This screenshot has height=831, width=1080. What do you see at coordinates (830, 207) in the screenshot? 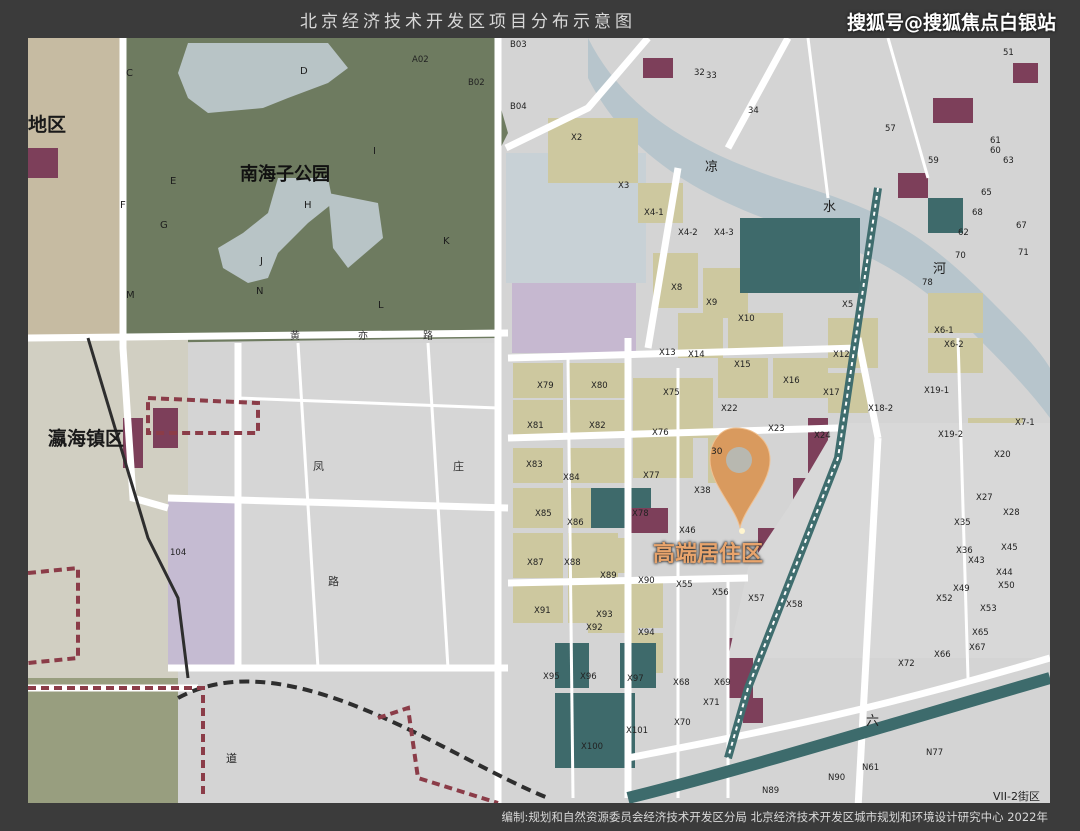
I see `river-char-2: 水` at bounding box center [830, 207].